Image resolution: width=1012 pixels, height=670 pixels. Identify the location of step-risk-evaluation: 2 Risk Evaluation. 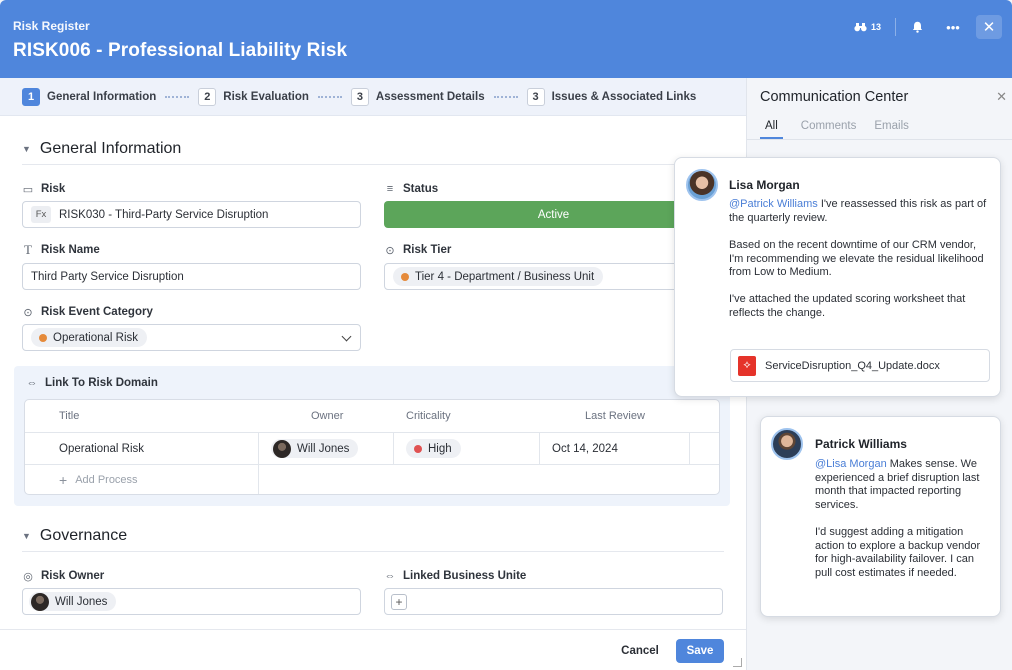
(253, 96).